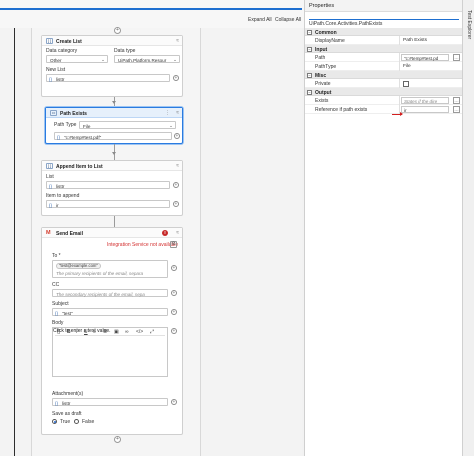 The width and height of the screenshot is (474, 456). What do you see at coordinates (67, 313) in the screenshot?
I see `subject-value: "test"` at bounding box center [67, 313].